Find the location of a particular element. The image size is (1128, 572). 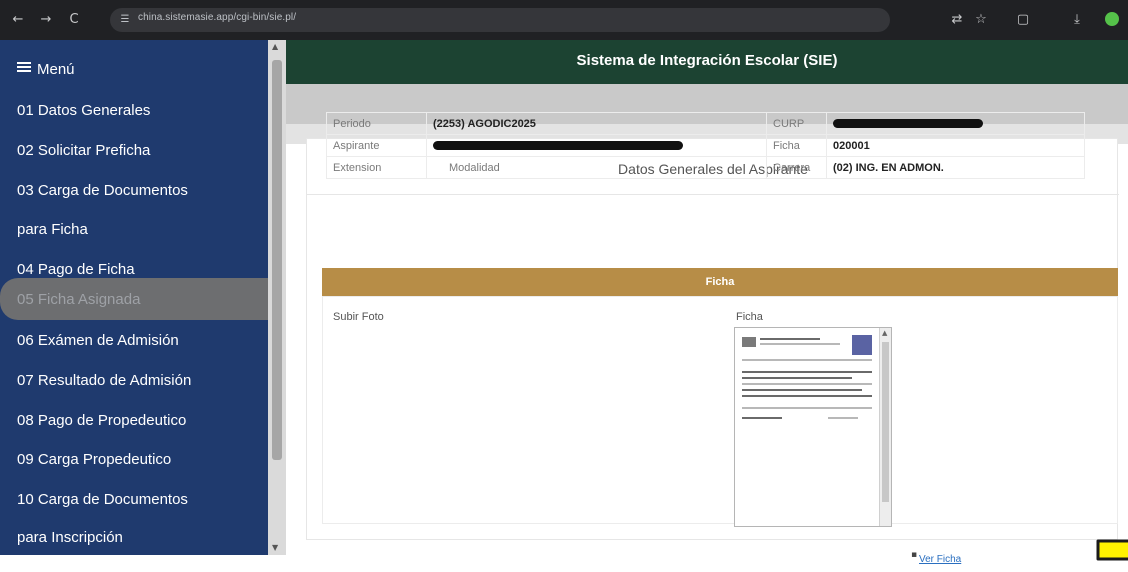

ficha-label: Ficha is located at coordinates (796, 145).